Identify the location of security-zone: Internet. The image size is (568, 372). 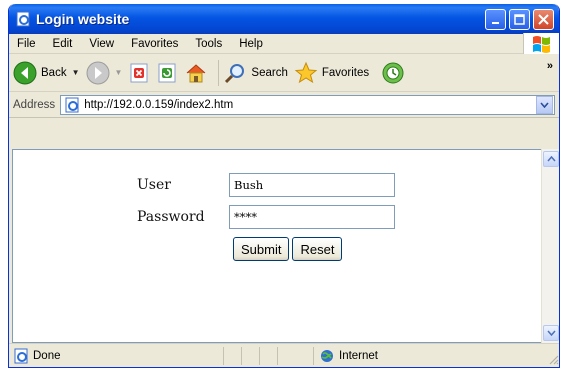
(398, 355).